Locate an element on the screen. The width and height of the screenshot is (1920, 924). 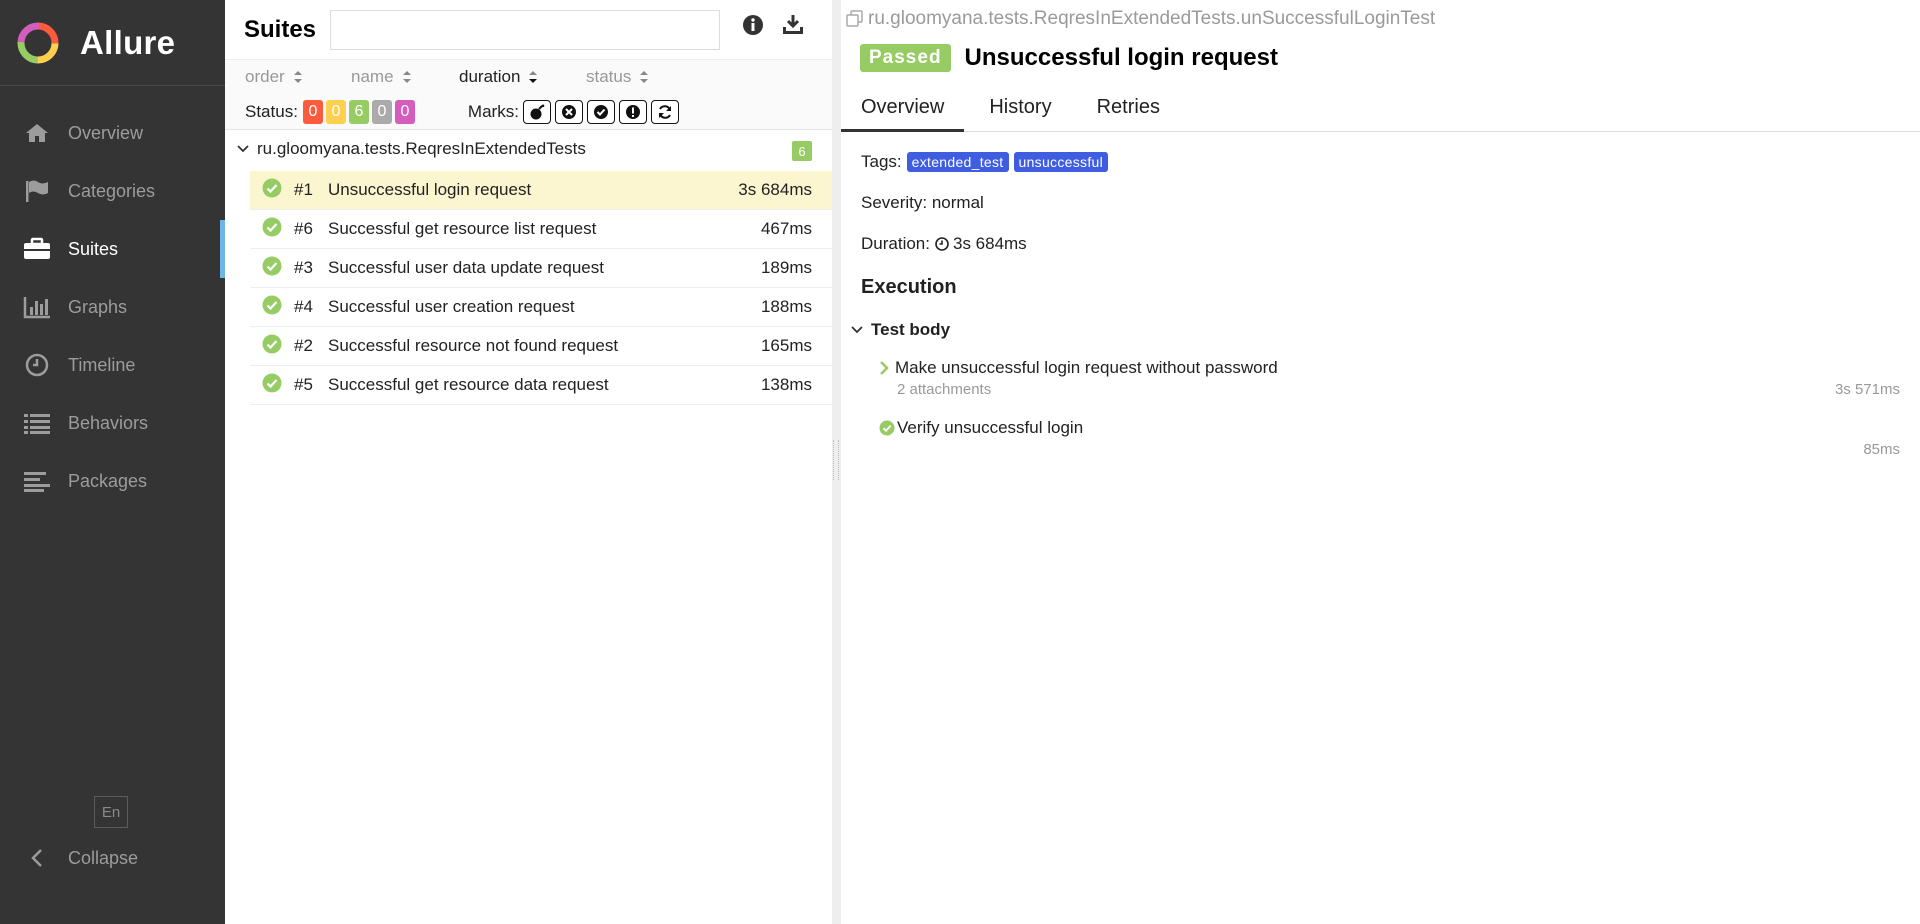
test-title: Unsuccessful login request is located at coordinates (1121, 57).